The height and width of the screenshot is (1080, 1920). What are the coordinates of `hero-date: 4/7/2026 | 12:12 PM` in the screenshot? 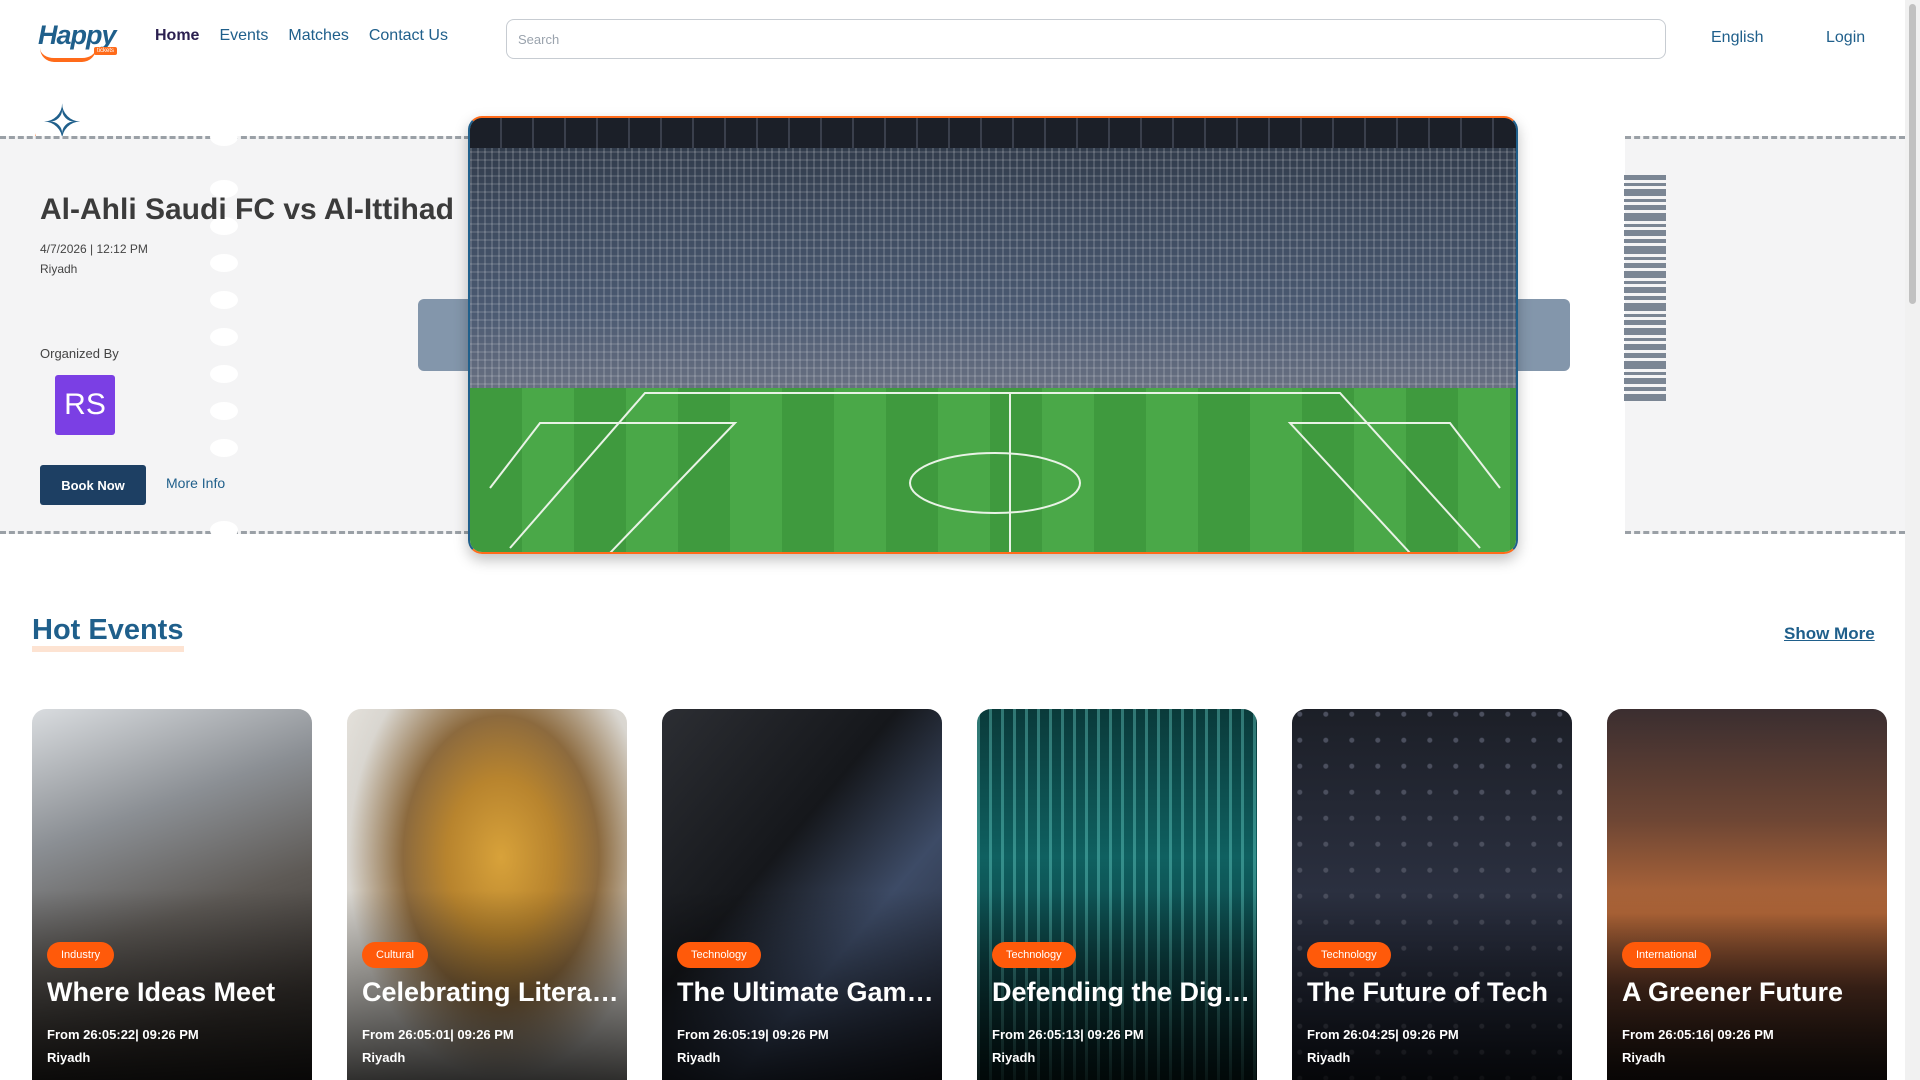 It's located at (94, 249).